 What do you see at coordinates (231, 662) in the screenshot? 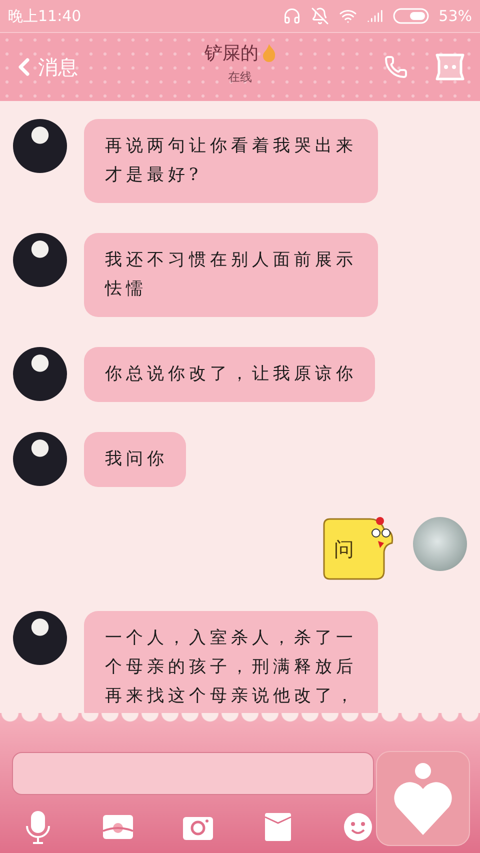
I see `message-bubble: 一个人，入室杀人，杀了一个母亲的孩子，刑满释放后再来找这个母亲说他改了，` at bounding box center [231, 662].